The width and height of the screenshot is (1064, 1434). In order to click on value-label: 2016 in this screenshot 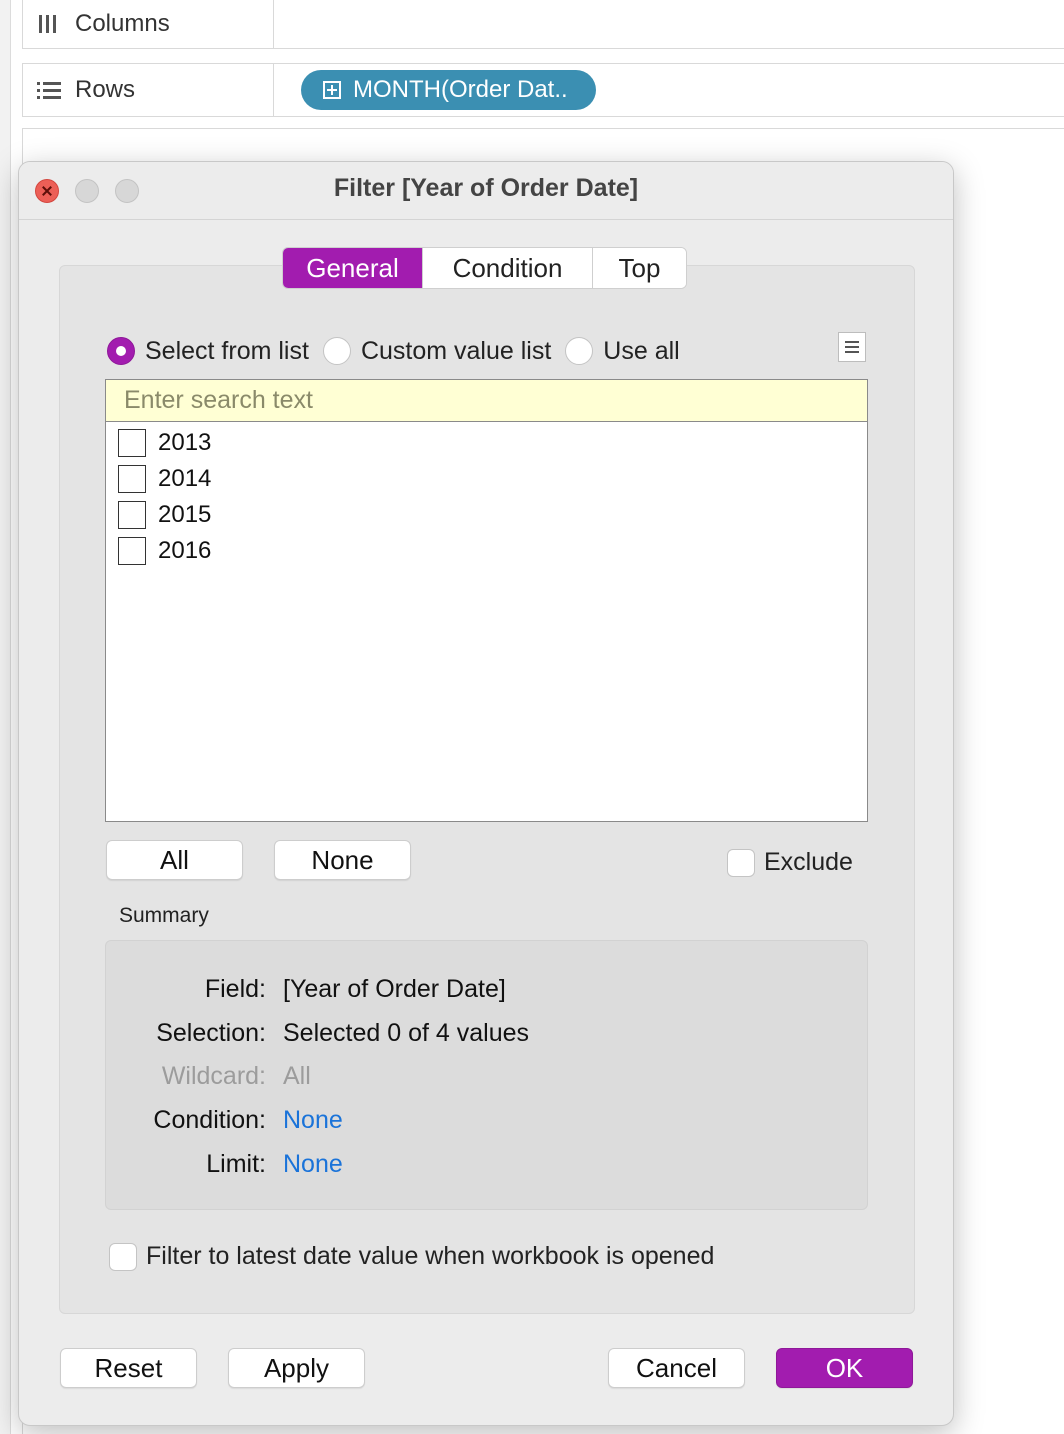, I will do `click(185, 550)`.